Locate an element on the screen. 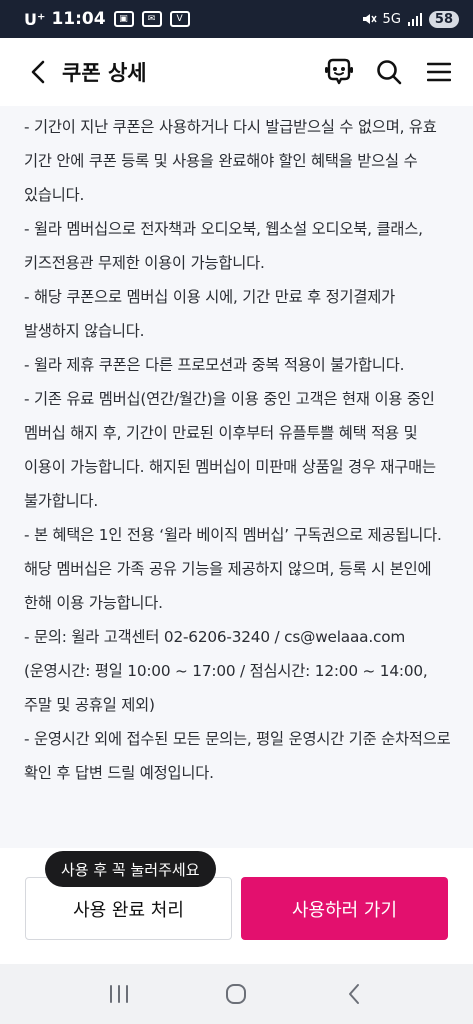 The width and height of the screenshot is (473, 1024). chatbot-button is located at coordinates (339, 72).